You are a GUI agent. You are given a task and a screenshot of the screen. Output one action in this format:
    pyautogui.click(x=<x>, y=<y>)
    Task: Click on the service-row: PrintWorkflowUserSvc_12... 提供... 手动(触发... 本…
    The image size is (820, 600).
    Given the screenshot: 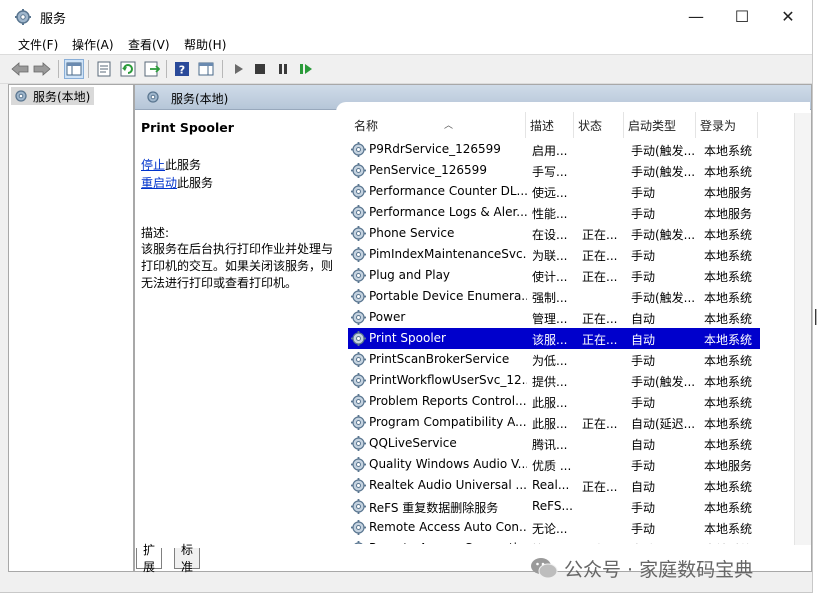 What is the action you would take?
    pyautogui.click(x=554, y=380)
    